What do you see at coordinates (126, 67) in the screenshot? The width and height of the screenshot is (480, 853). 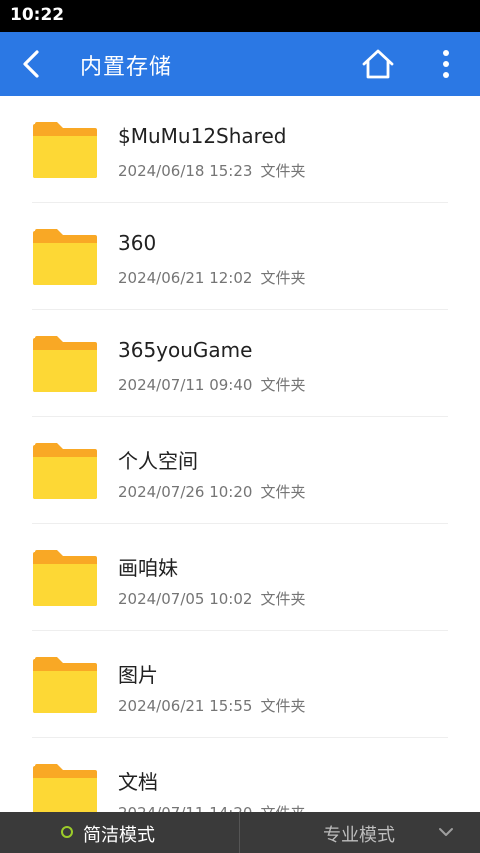 I see `page-title: 内置存储` at bounding box center [126, 67].